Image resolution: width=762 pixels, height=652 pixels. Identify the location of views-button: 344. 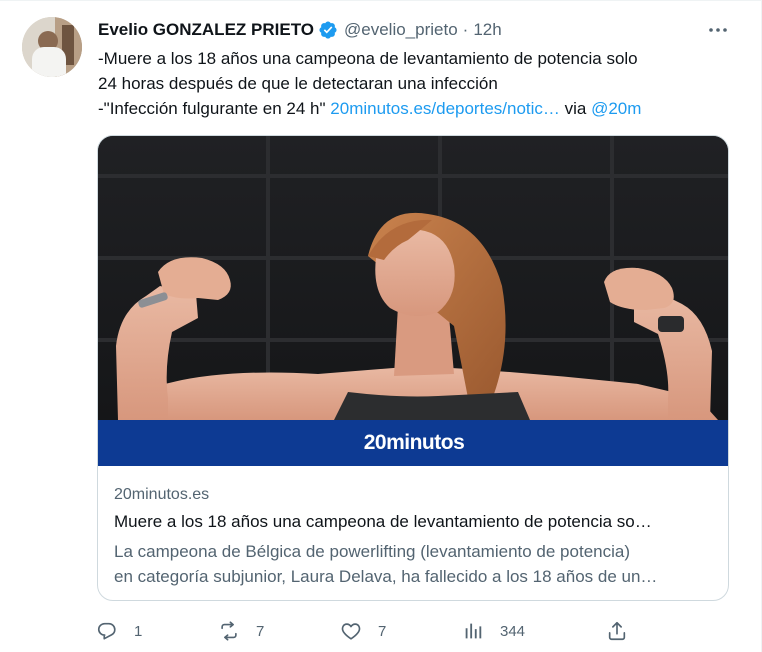
(493, 631).